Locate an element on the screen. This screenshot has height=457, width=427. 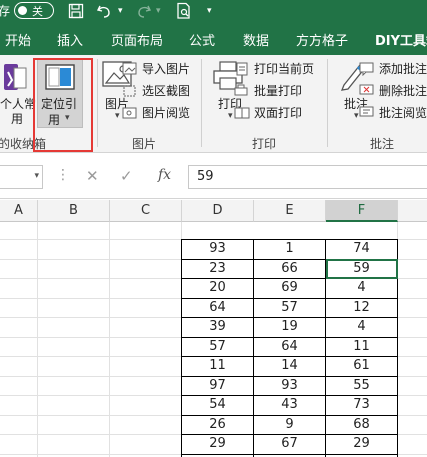
highlight-box is located at coordinates (63, 105).